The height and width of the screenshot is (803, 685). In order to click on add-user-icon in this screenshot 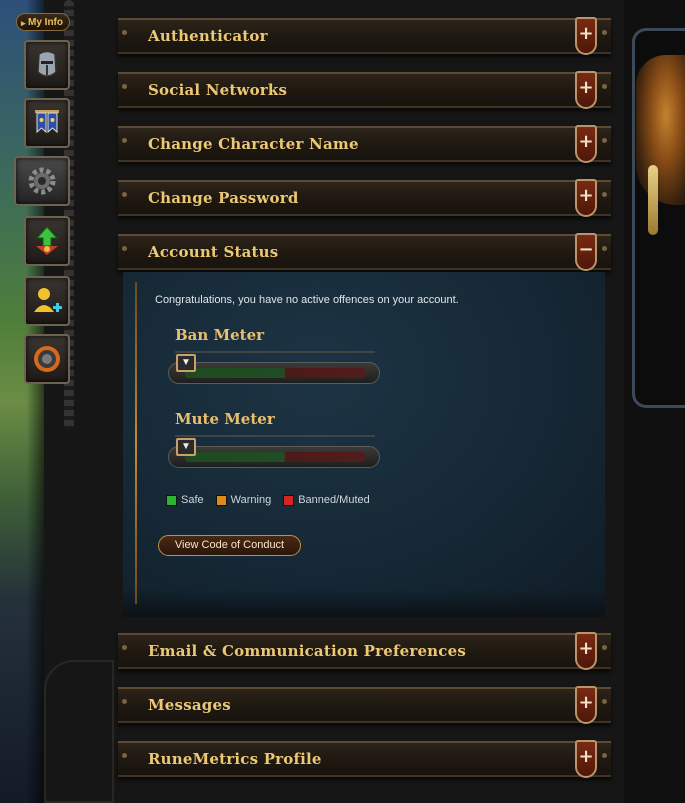, I will do `click(48, 300)`.